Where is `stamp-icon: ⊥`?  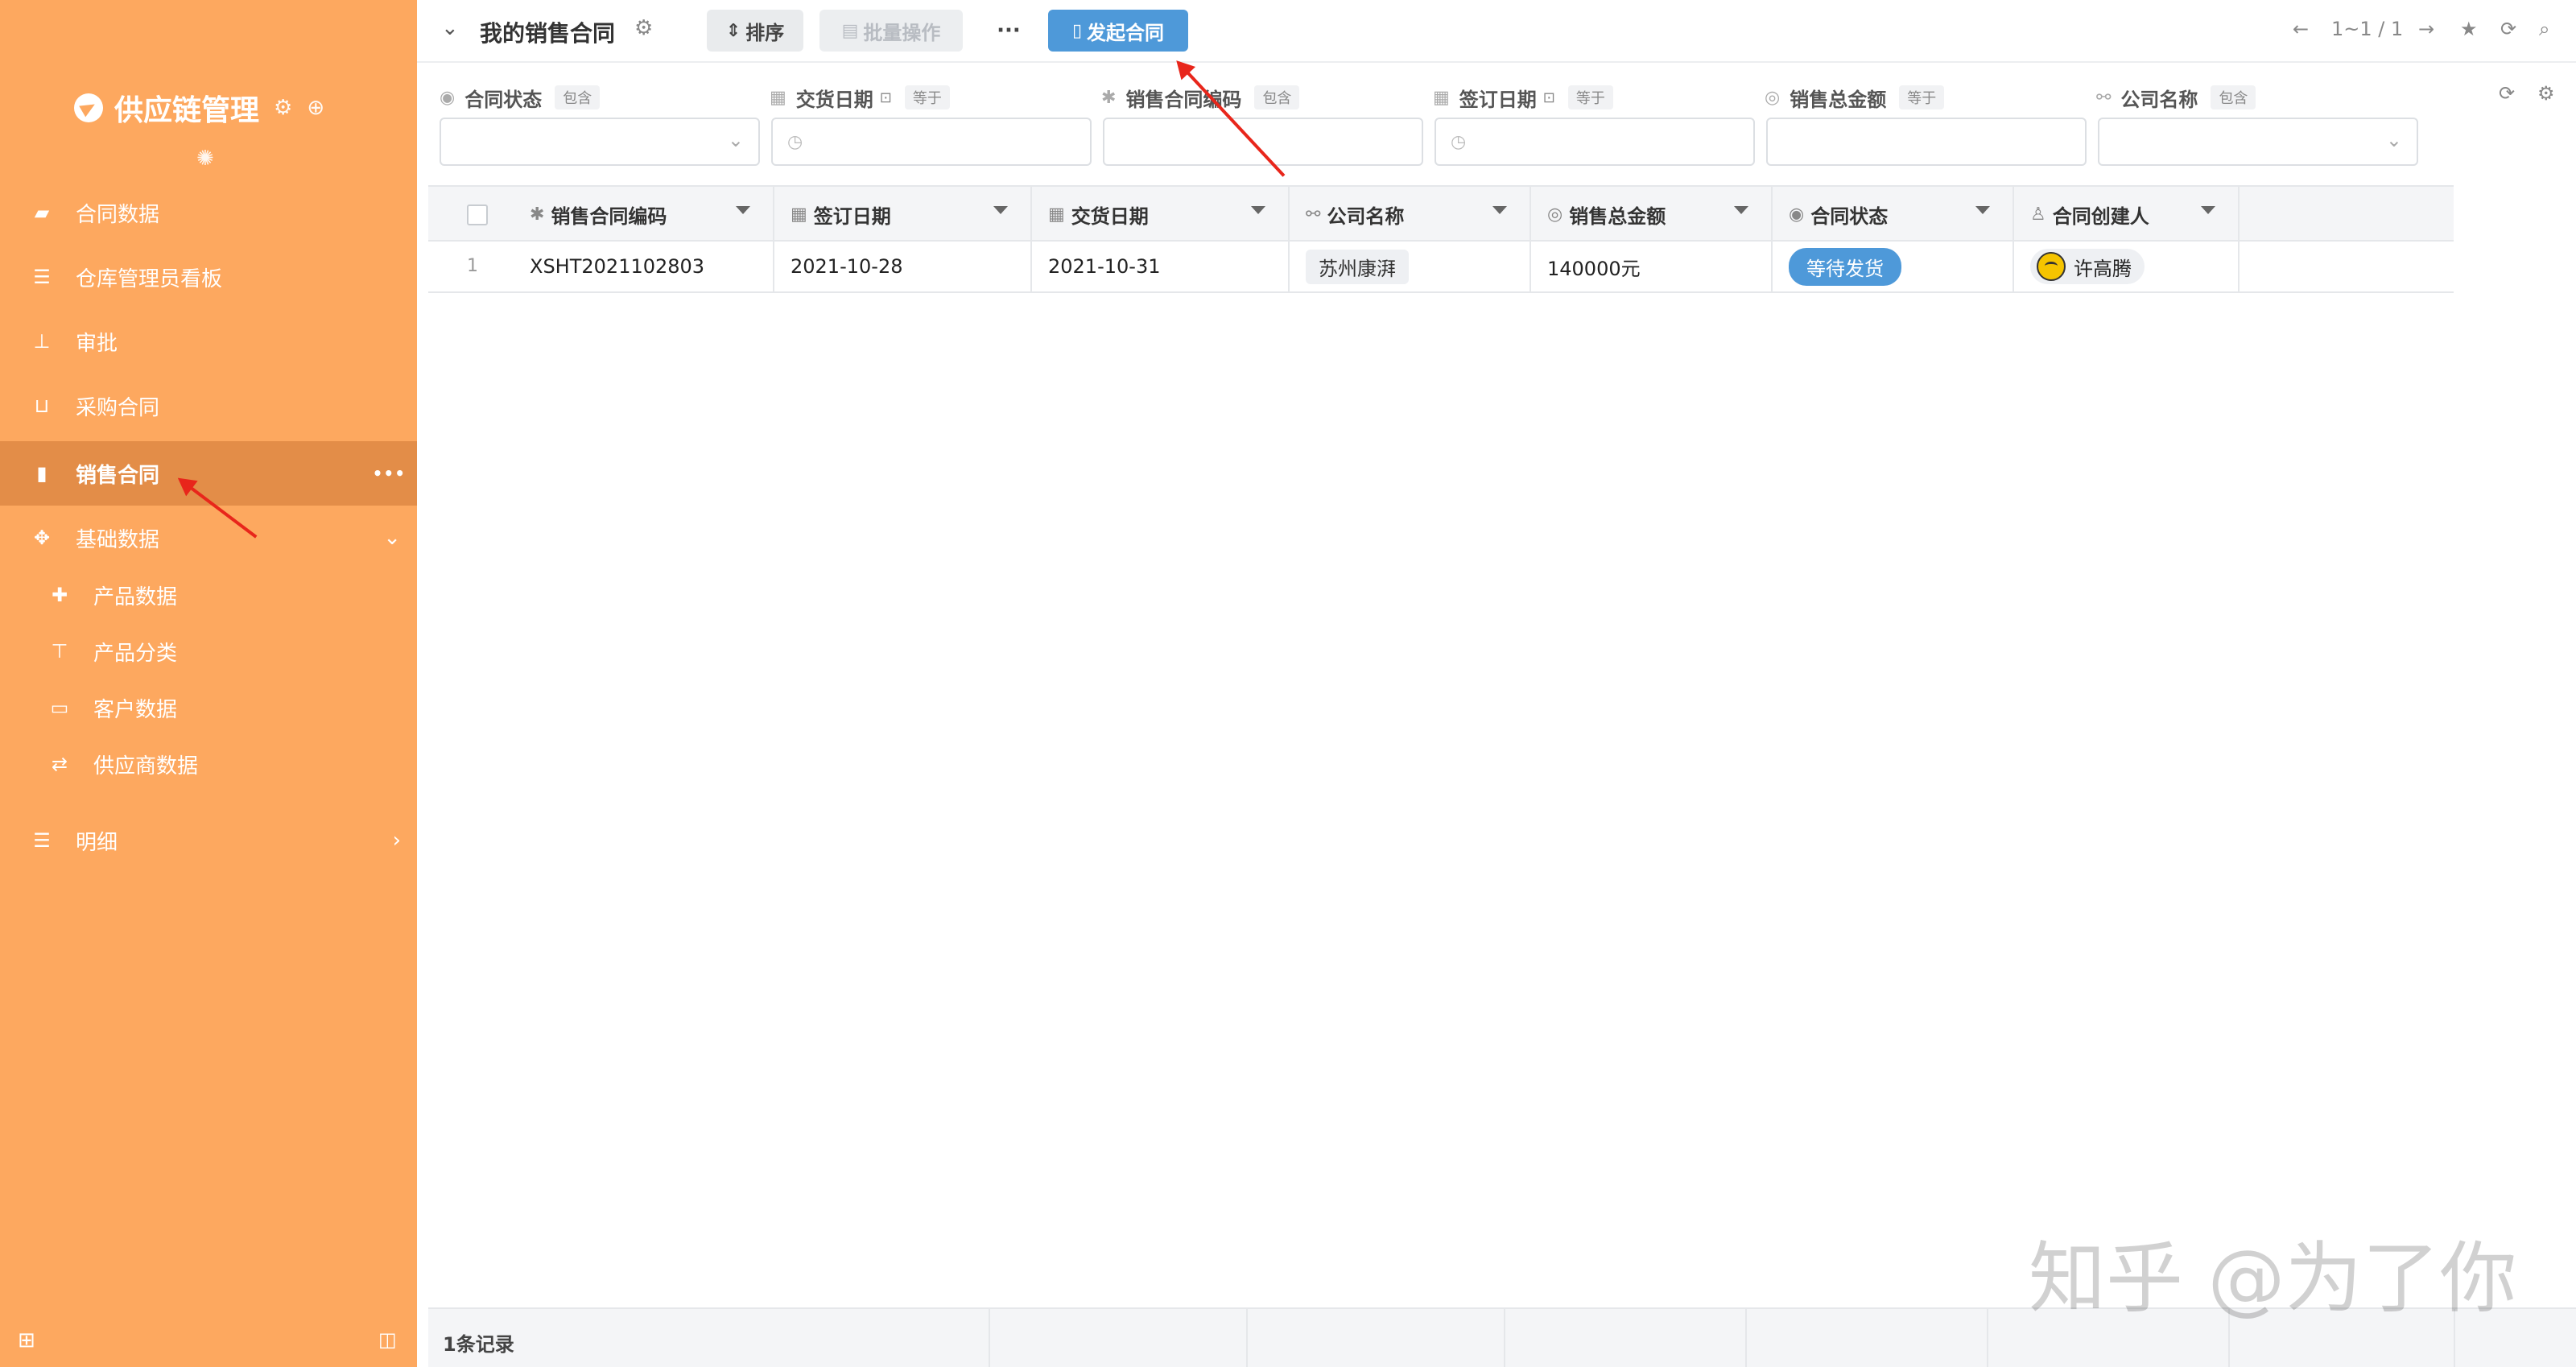 stamp-icon: ⊥ is located at coordinates (42, 341).